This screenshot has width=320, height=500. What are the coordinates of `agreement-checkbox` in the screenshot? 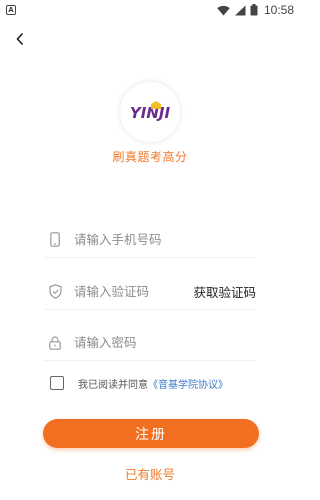 It's located at (57, 383).